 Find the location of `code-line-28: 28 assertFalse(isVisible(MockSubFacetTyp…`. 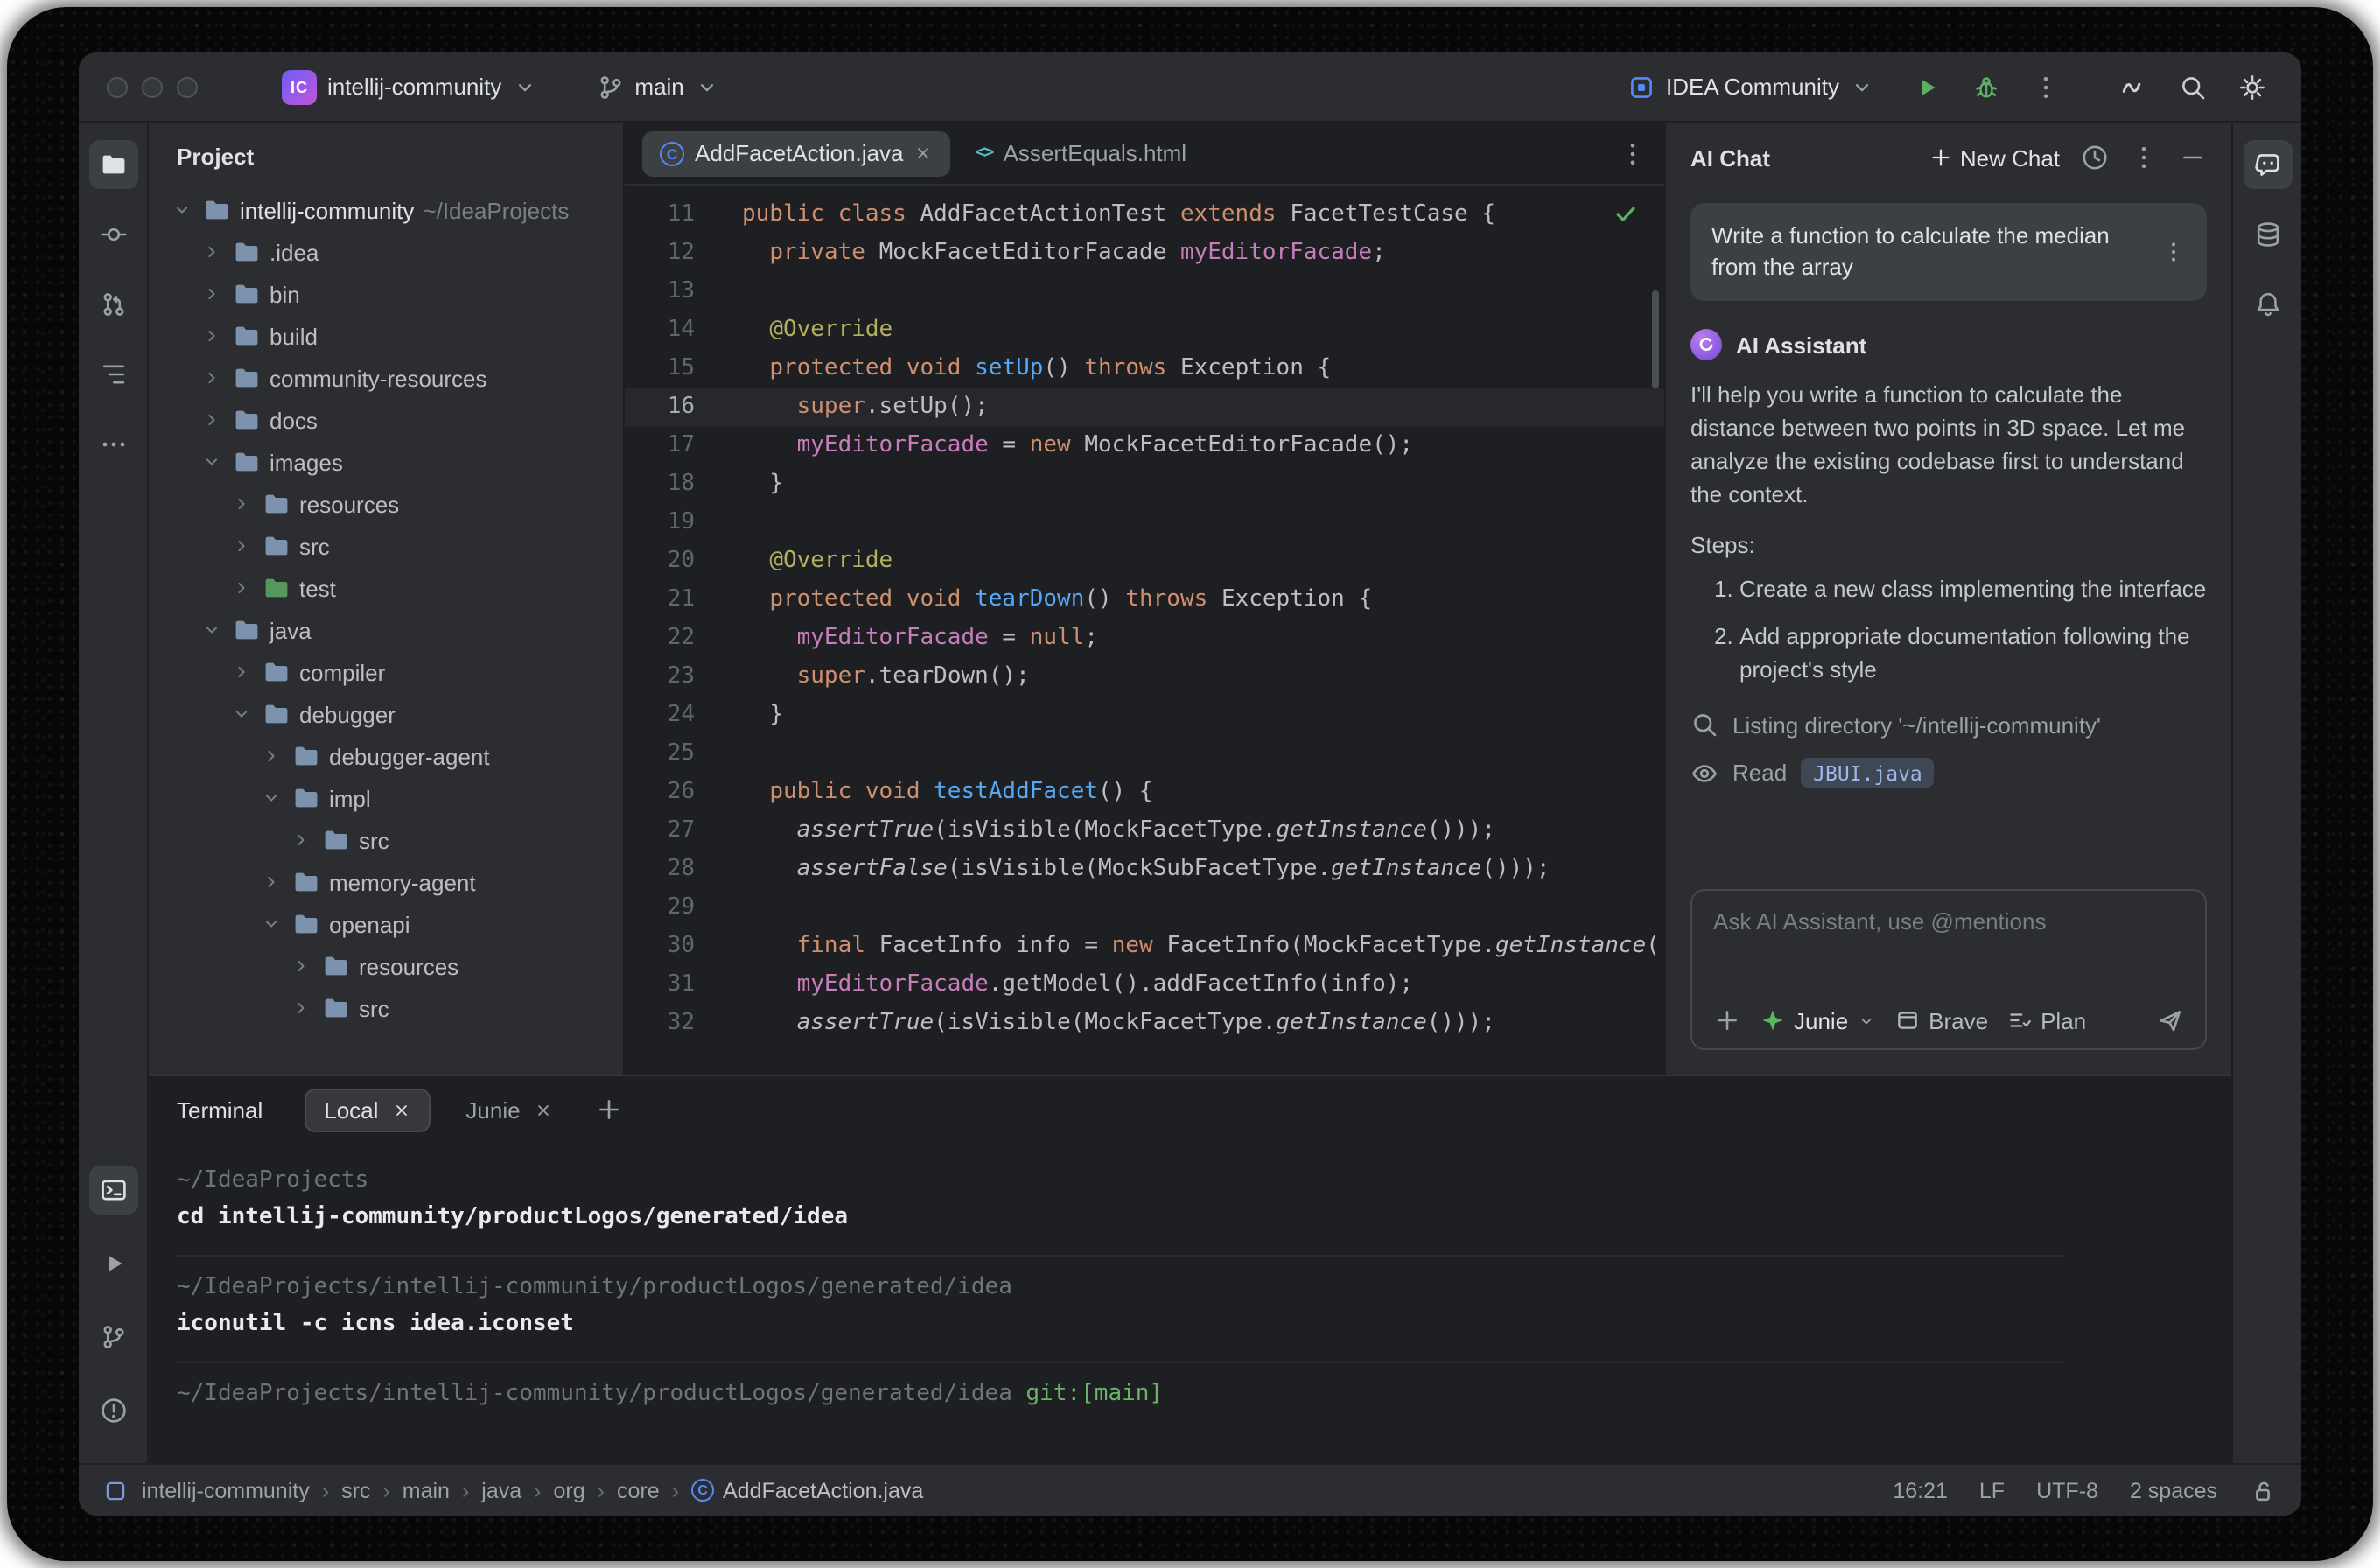

code-line-28: 28 assertFalse(isVisible(MockSubFacetTyp… is located at coordinates (1144, 869).